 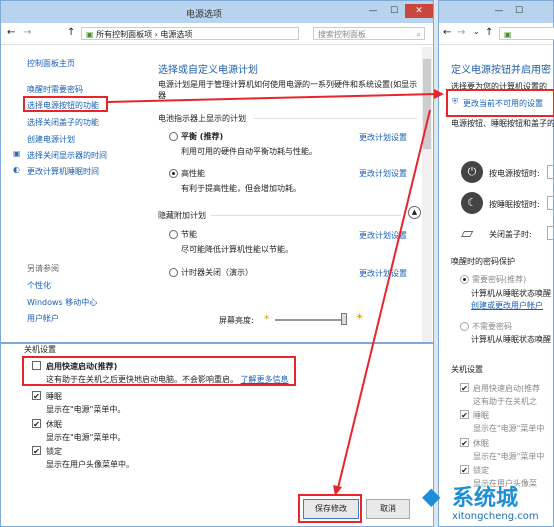 What do you see at coordinates (431, 496) in the screenshot?
I see `watermark-logo-icon: ◆` at bounding box center [431, 496].